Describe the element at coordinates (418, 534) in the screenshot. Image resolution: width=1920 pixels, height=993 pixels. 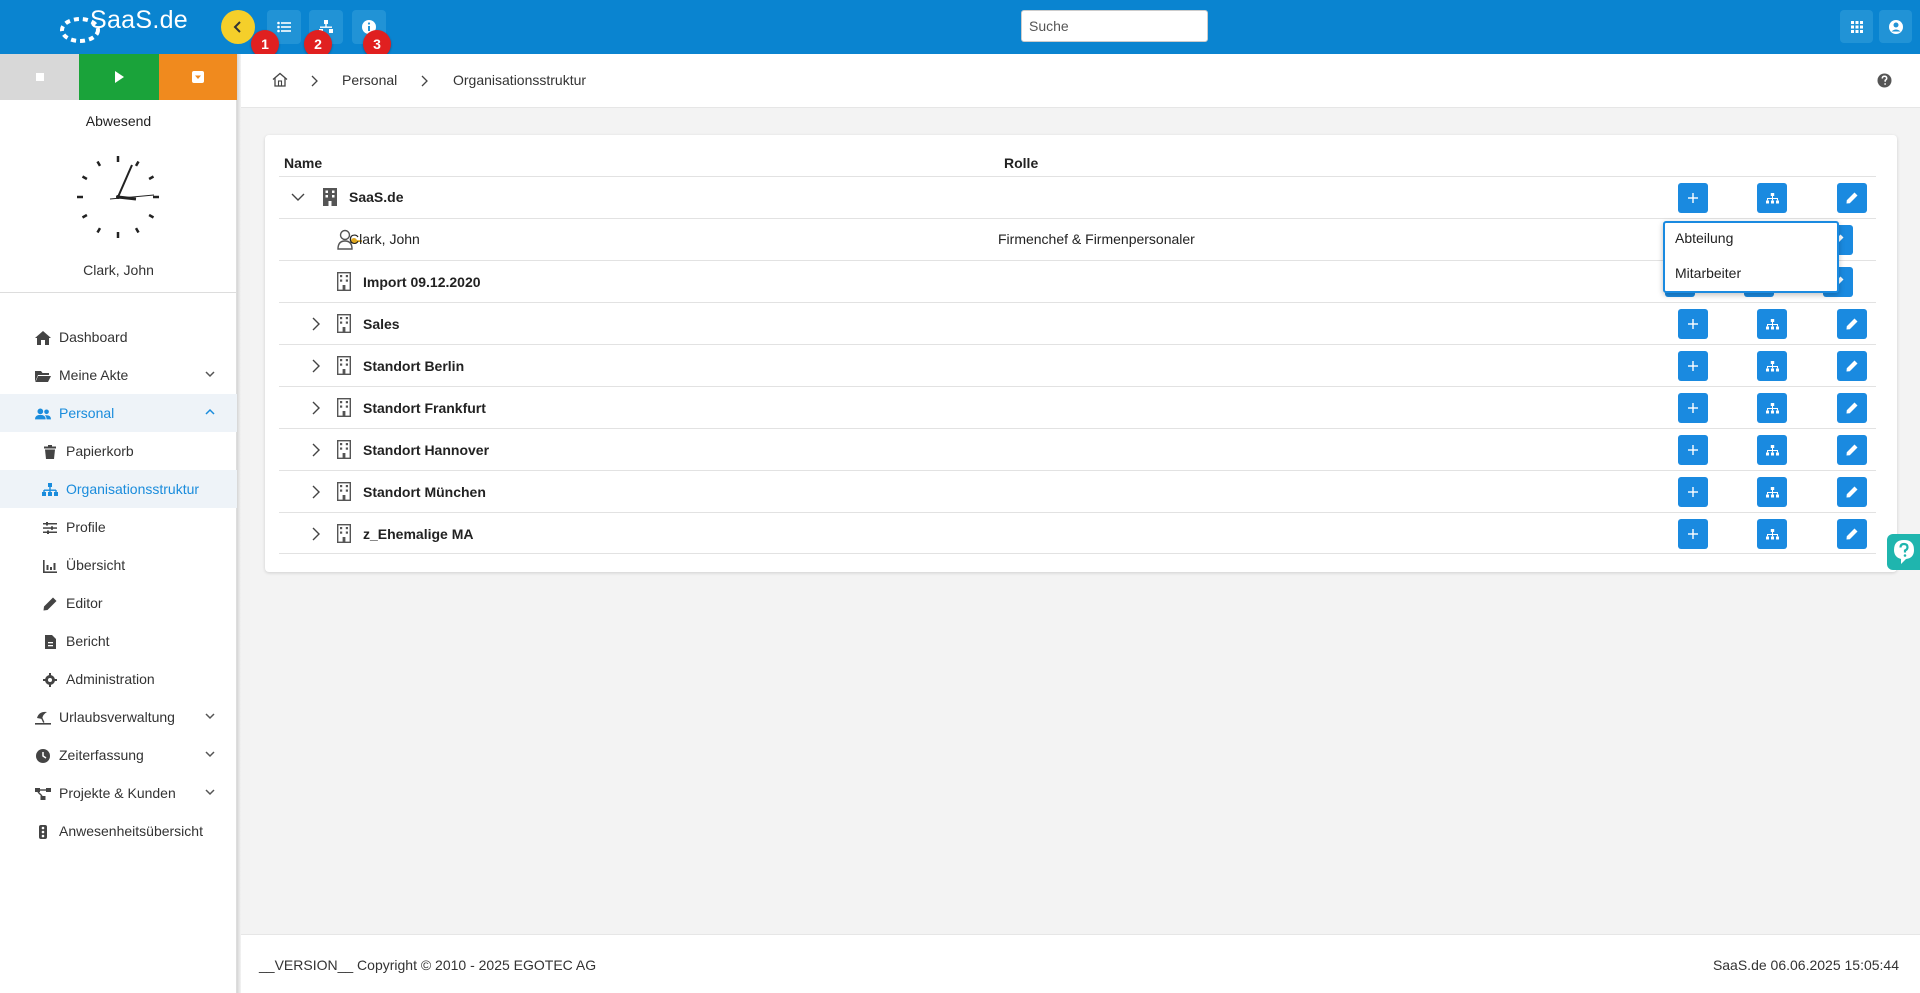
I see `row-name: z_Ehemalige MA` at that location.